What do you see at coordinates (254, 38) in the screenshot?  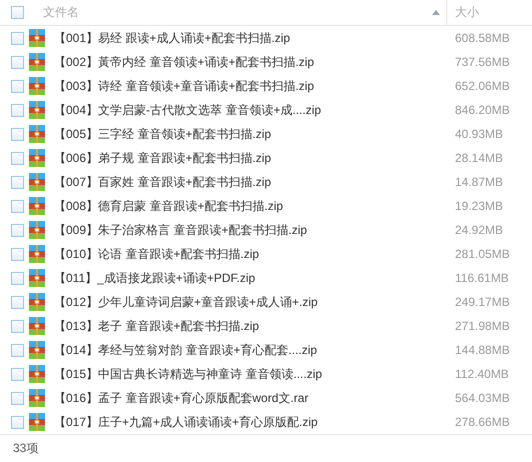 I see `file-name: 【001】易经 跟读+成人诵读+配套书扫描.zip` at bounding box center [254, 38].